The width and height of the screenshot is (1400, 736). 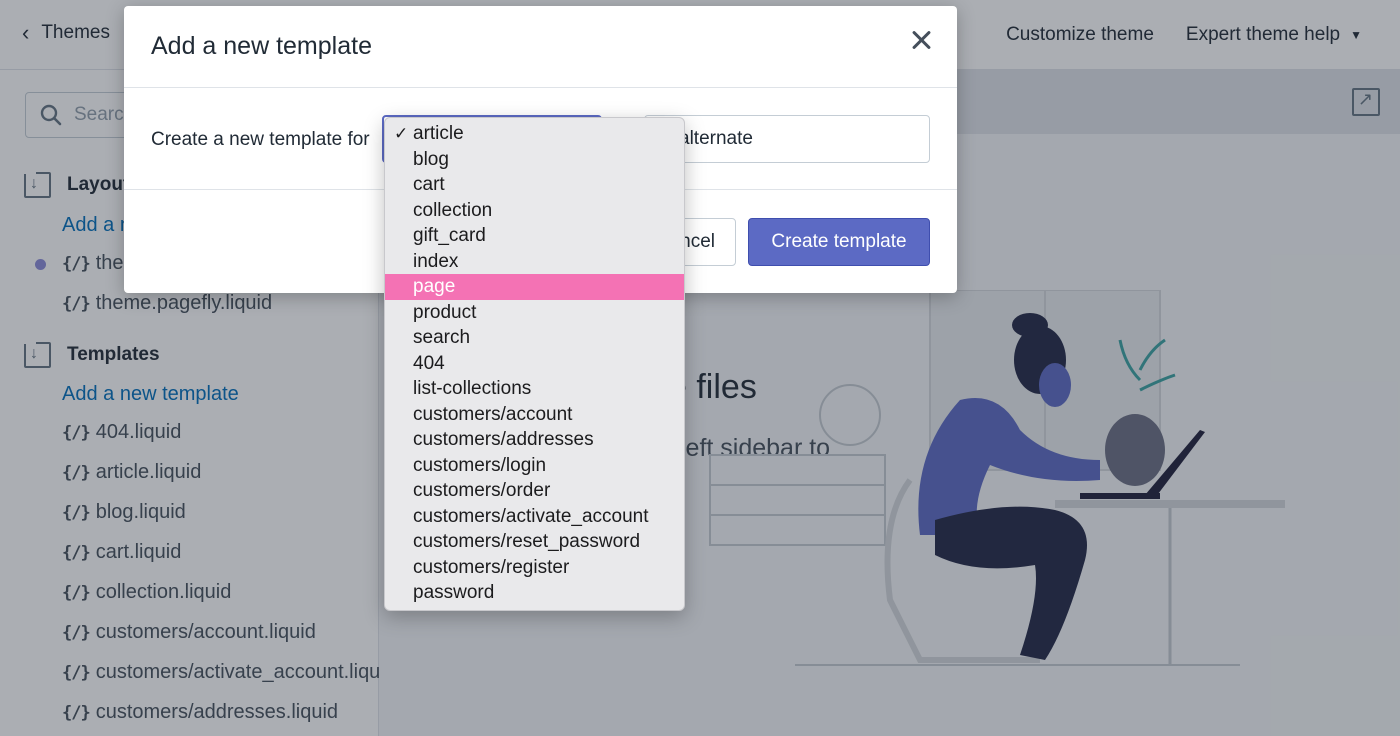 What do you see at coordinates (540, 47) in the screenshot?
I see `modal-header: Add a new template` at bounding box center [540, 47].